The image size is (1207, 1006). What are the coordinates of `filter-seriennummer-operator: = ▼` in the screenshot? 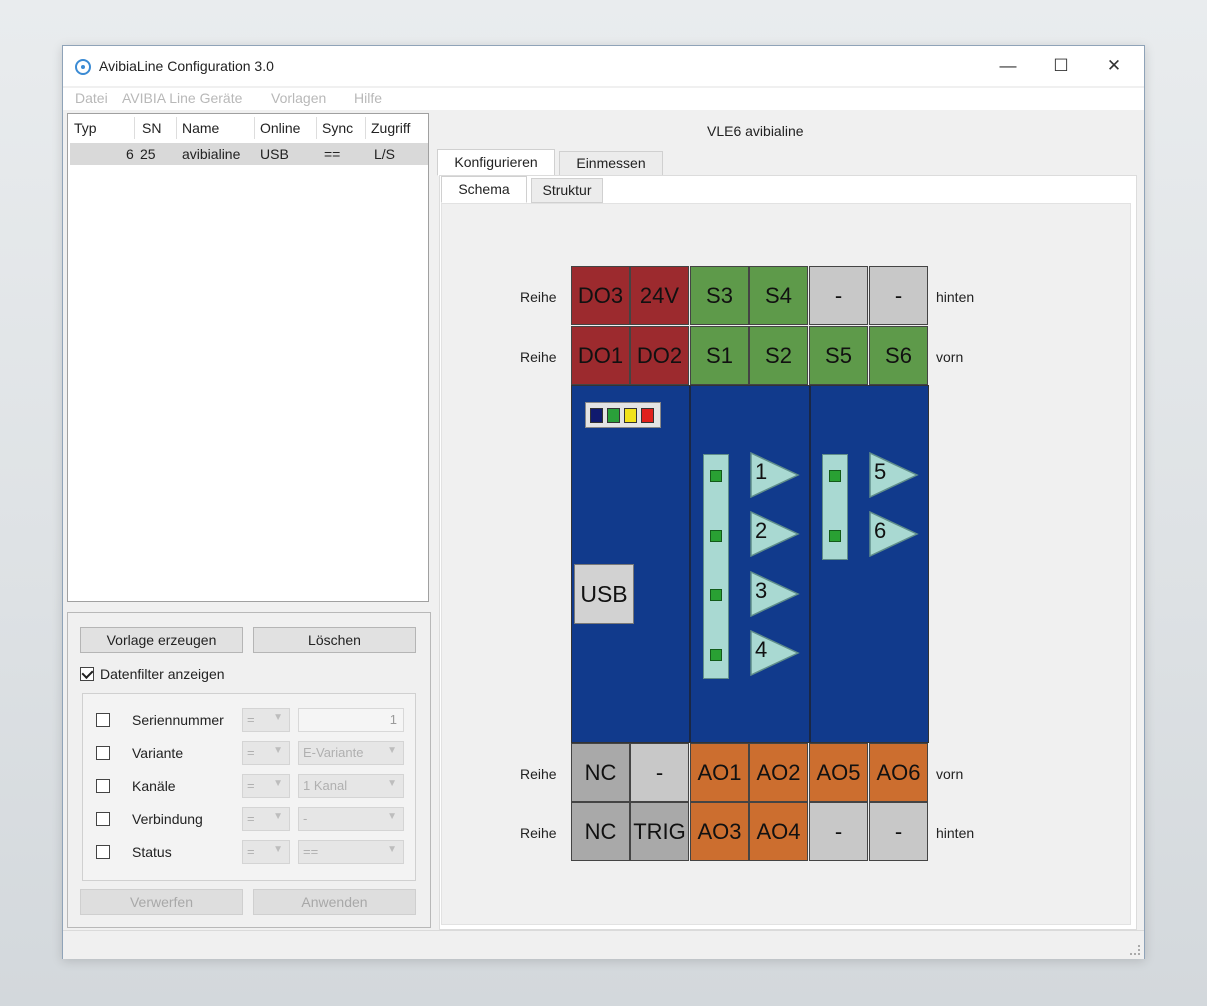 It's located at (266, 720).